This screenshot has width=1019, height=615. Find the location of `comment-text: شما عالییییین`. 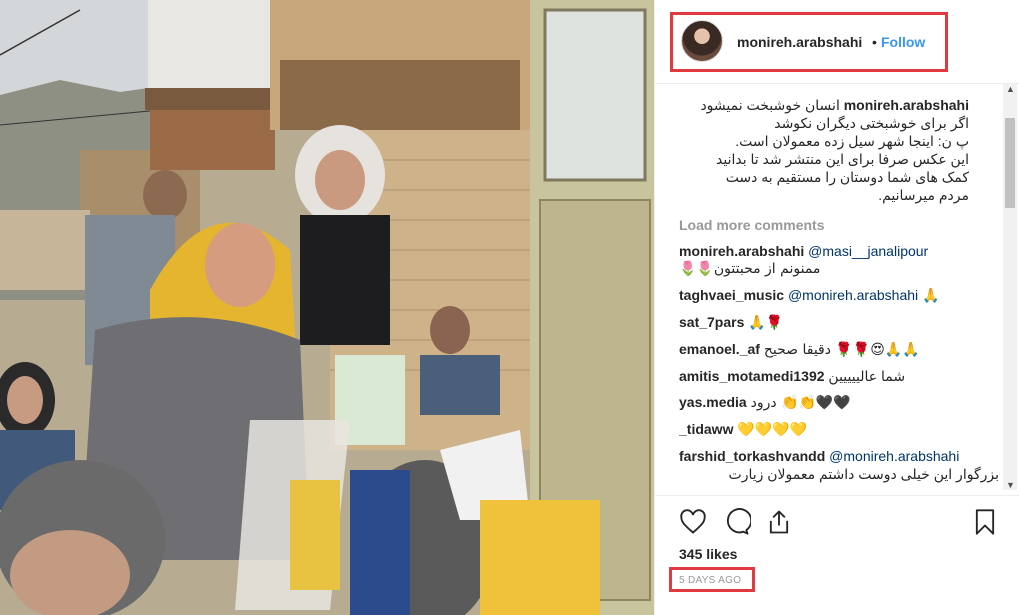

comment-text: شما عالییییین is located at coordinates (867, 376).